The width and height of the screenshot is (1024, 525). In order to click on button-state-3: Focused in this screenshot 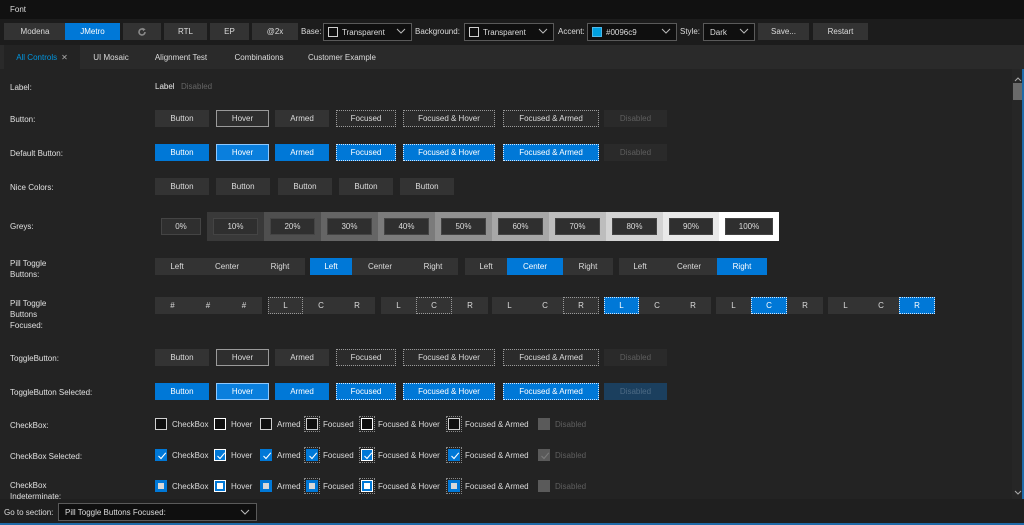, I will do `click(366, 118)`.